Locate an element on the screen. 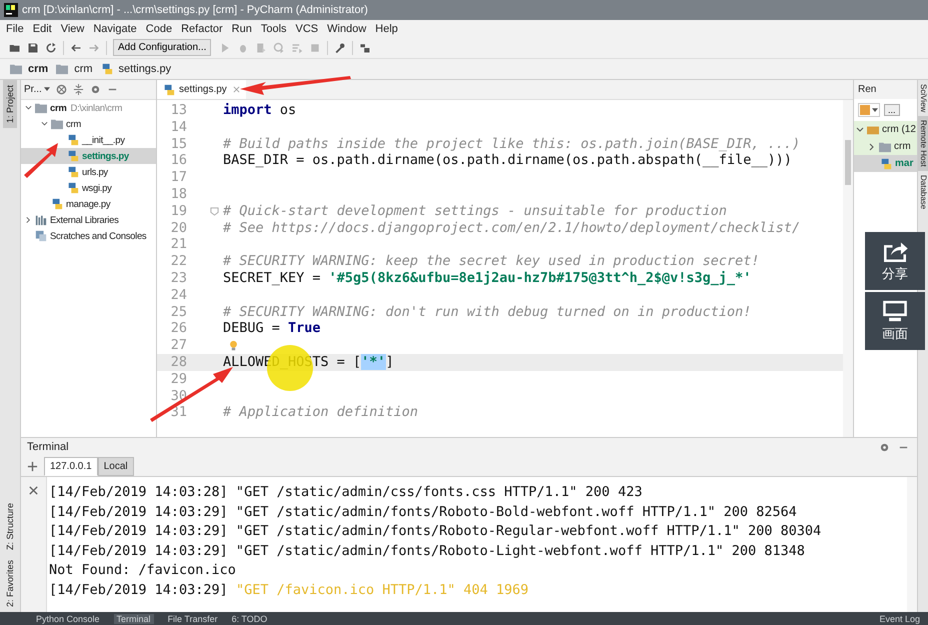 This screenshot has width=928, height=625. code-line: BASE_DIR = os.path.dirname(os.path.dirname(os.path.abspath(__file__))) is located at coordinates (507, 161).